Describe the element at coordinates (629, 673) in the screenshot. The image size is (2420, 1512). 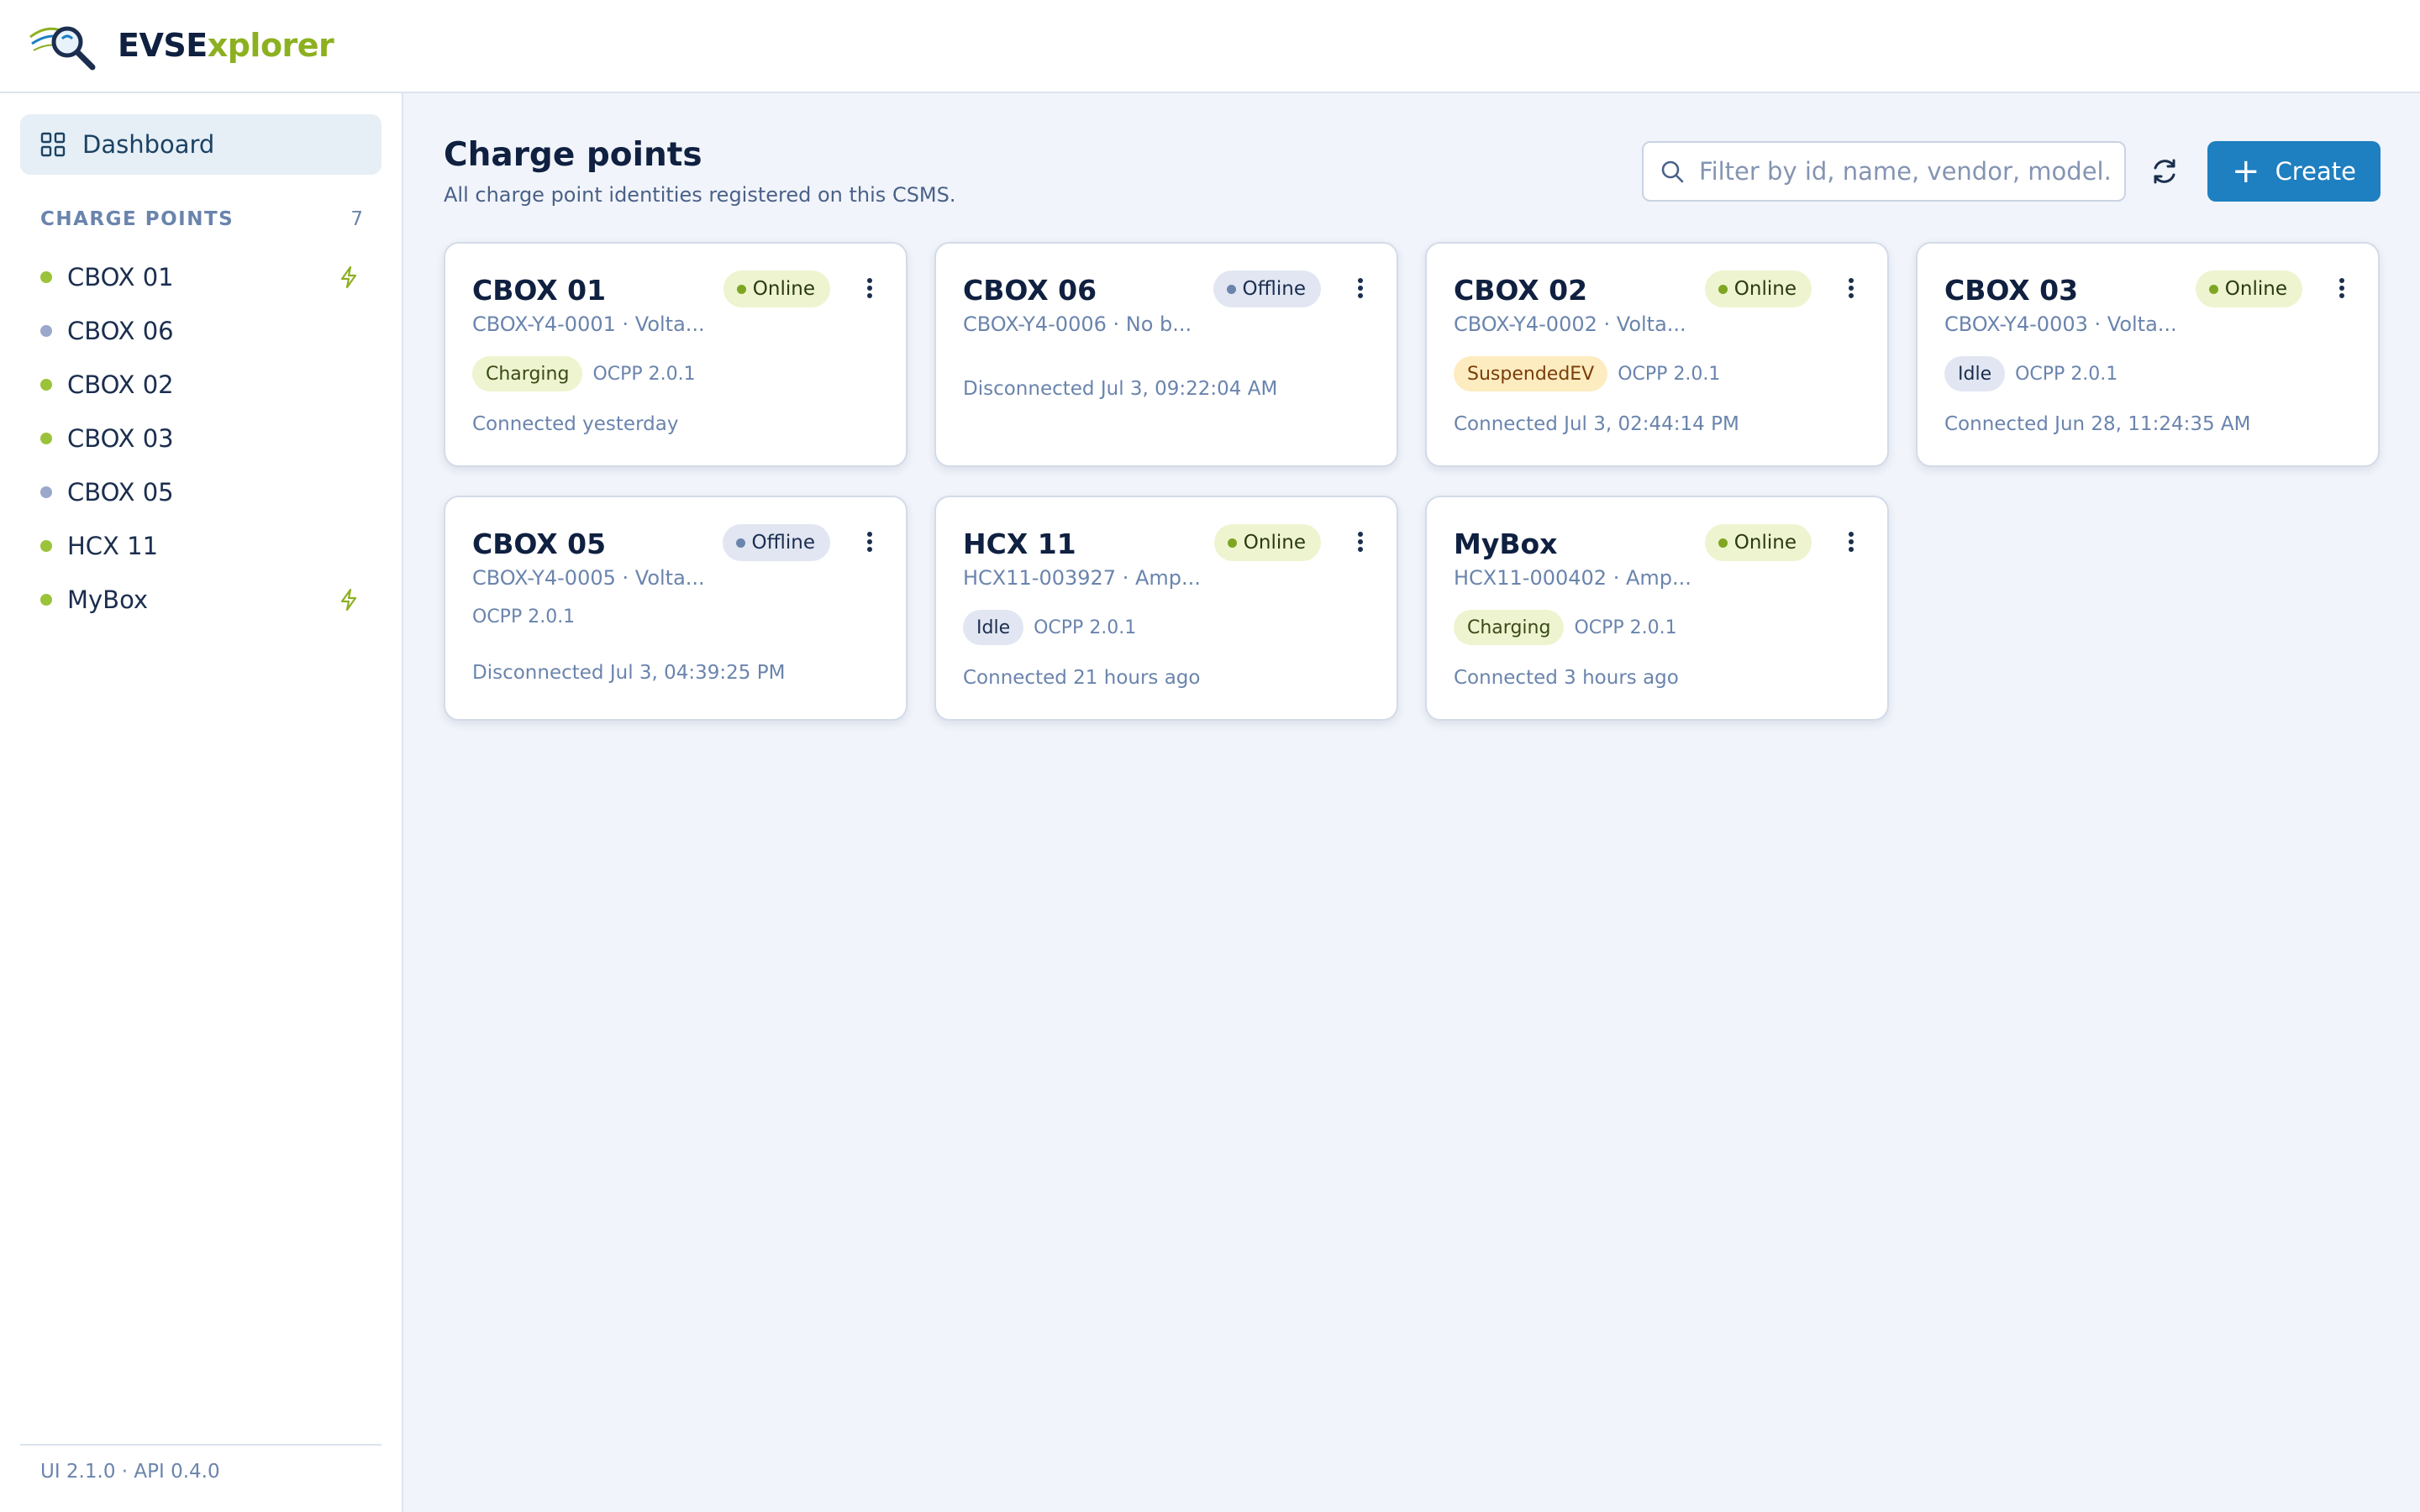
I see `connection-status: Disconnected Jul 3, 04:39:25 PM` at that location.